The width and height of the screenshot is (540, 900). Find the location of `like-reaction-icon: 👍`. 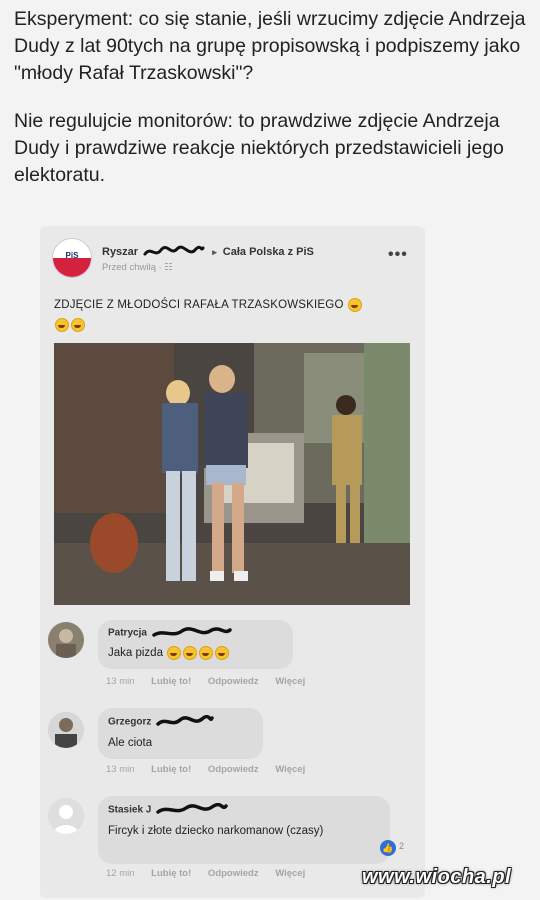

like-reaction-icon: 👍 is located at coordinates (388, 848).